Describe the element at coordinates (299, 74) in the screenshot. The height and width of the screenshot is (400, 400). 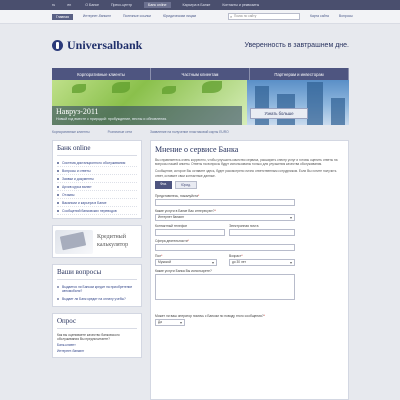
I see `nav-partners: Партнерам и инвесторам` at that location.